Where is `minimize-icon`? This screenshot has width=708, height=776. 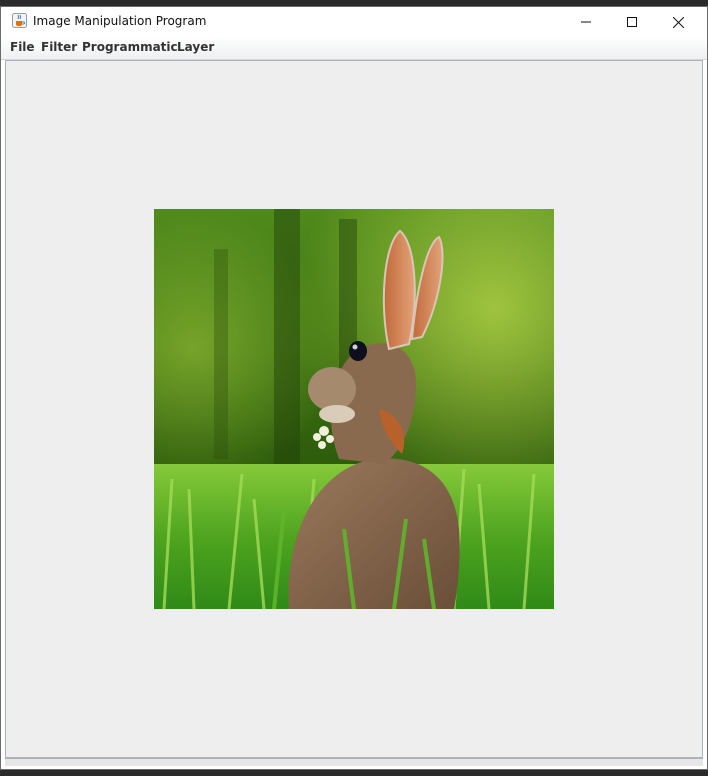 minimize-icon is located at coordinates (586, 22).